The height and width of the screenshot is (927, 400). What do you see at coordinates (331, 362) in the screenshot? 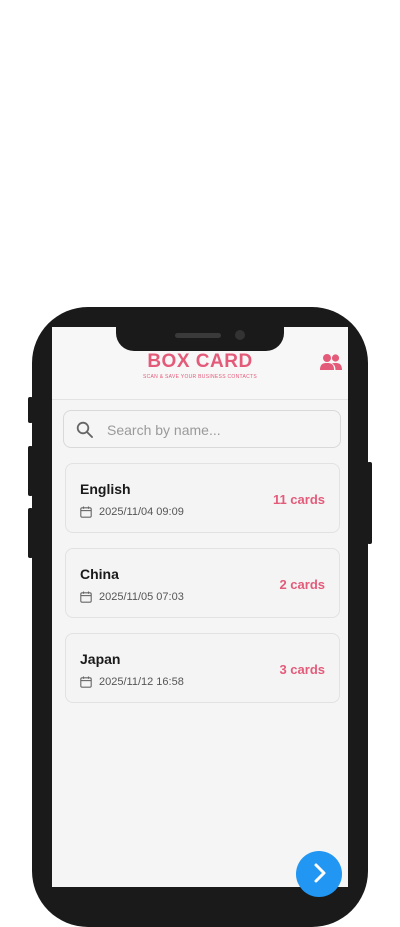
I see `users-icon` at bounding box center [331, 362].